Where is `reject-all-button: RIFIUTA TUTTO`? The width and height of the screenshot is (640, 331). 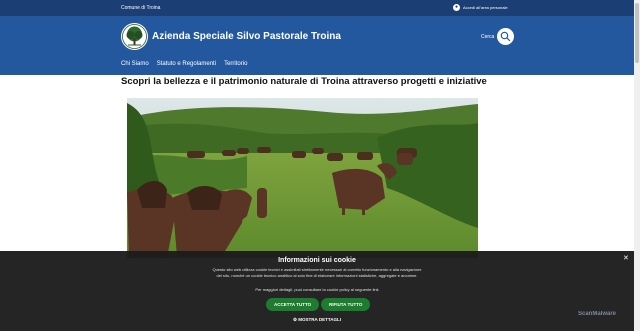 reject-all-button: RIFIUTA TUTTO is located at coordinates (346, 304).